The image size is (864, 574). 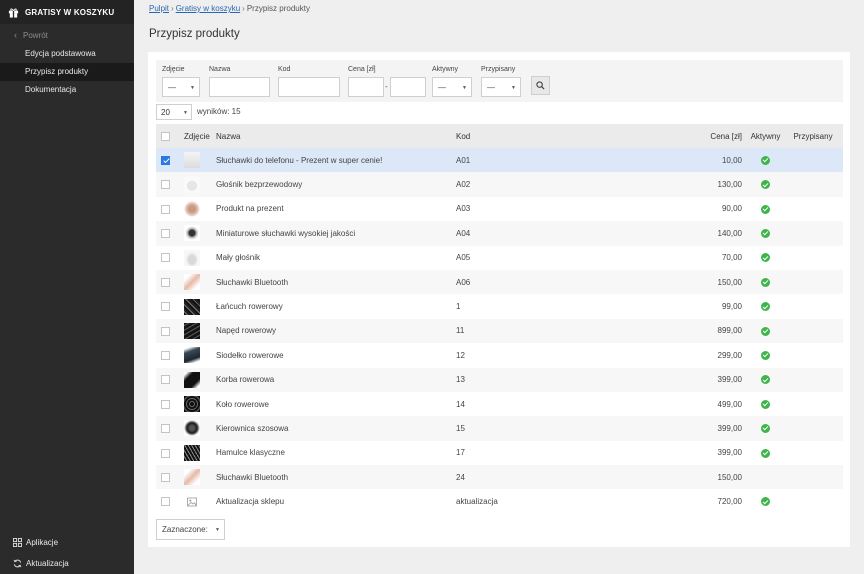 I want to click on filter-price-to-input, so click(x=408, y=87).